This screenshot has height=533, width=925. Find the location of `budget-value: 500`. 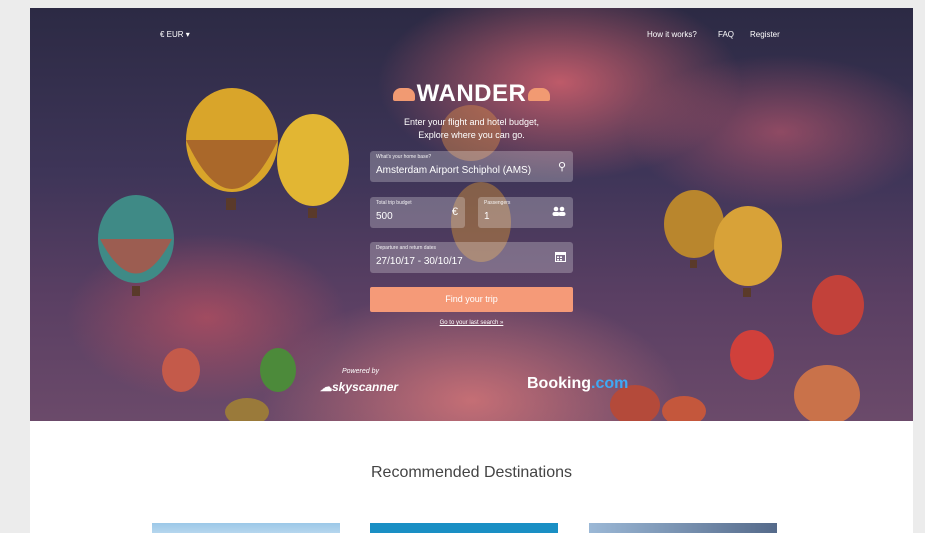

budget-value: 500 is located at coordinates (384, 216).